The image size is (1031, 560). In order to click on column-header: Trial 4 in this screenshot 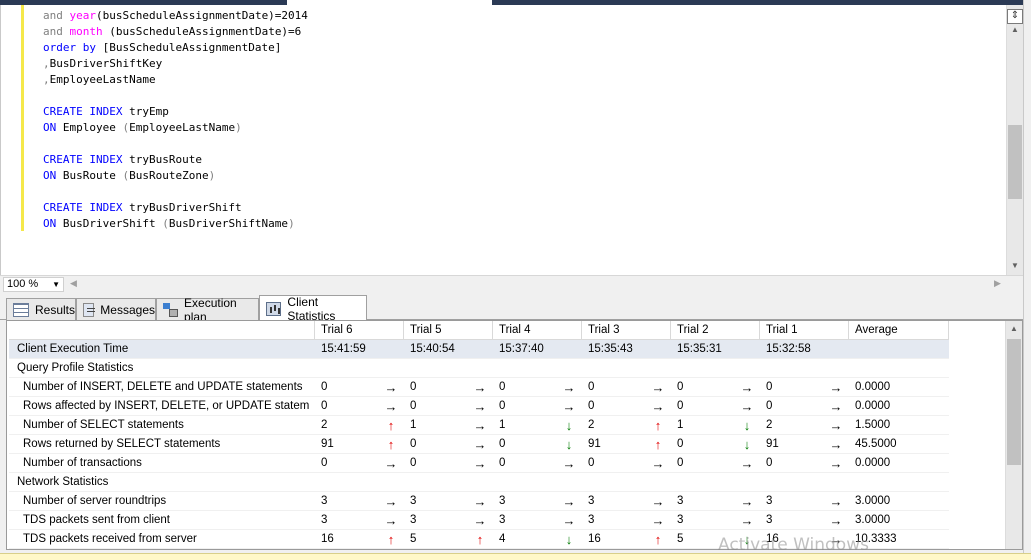, I will do `click(537, 330)`.